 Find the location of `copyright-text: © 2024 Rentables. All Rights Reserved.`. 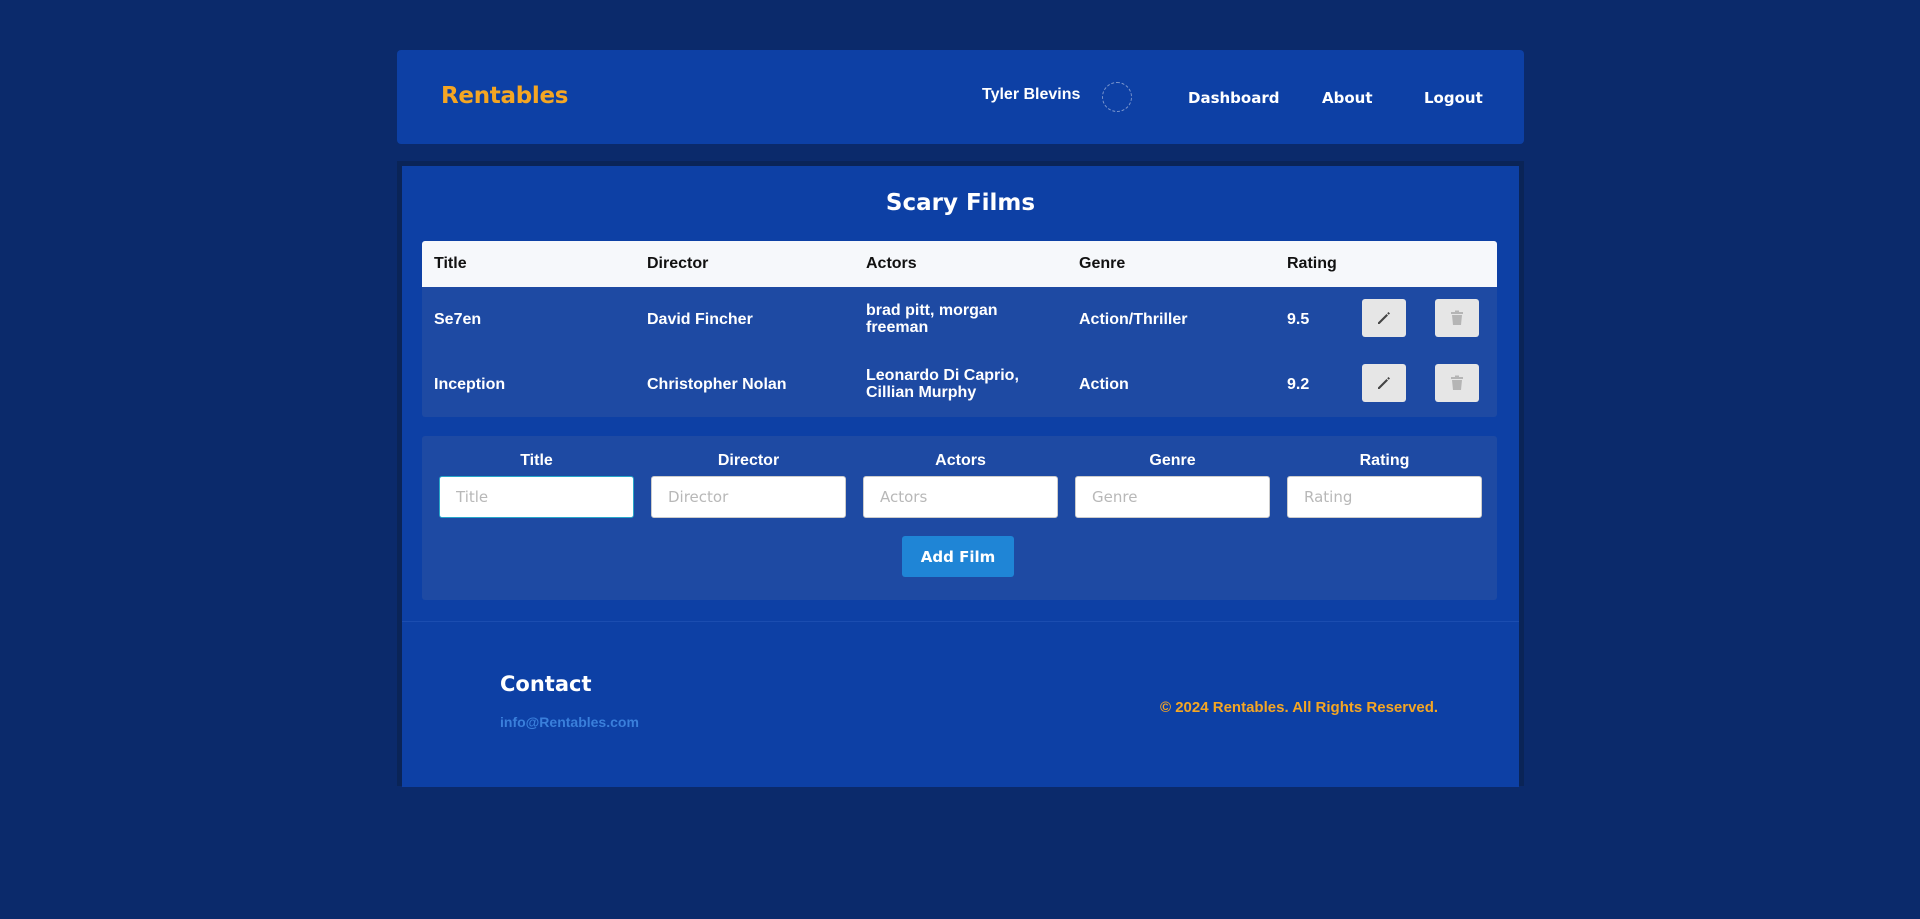

copyright-text: © 2024 Rentables. All Rights Reserved. is located at coordinates (1299, 707).